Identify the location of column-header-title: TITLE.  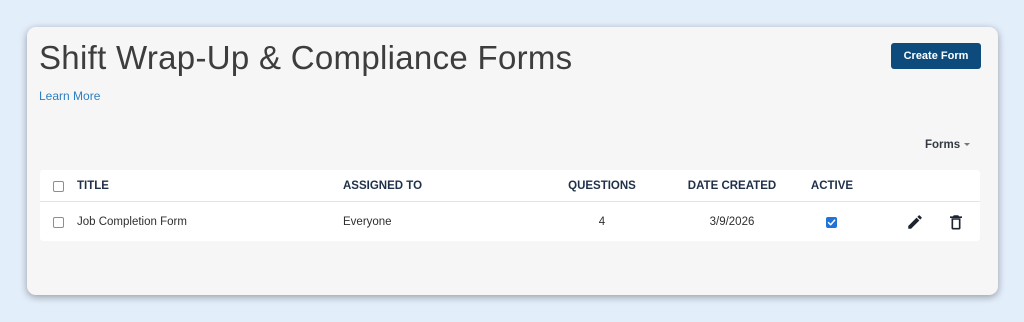
(93, 186).